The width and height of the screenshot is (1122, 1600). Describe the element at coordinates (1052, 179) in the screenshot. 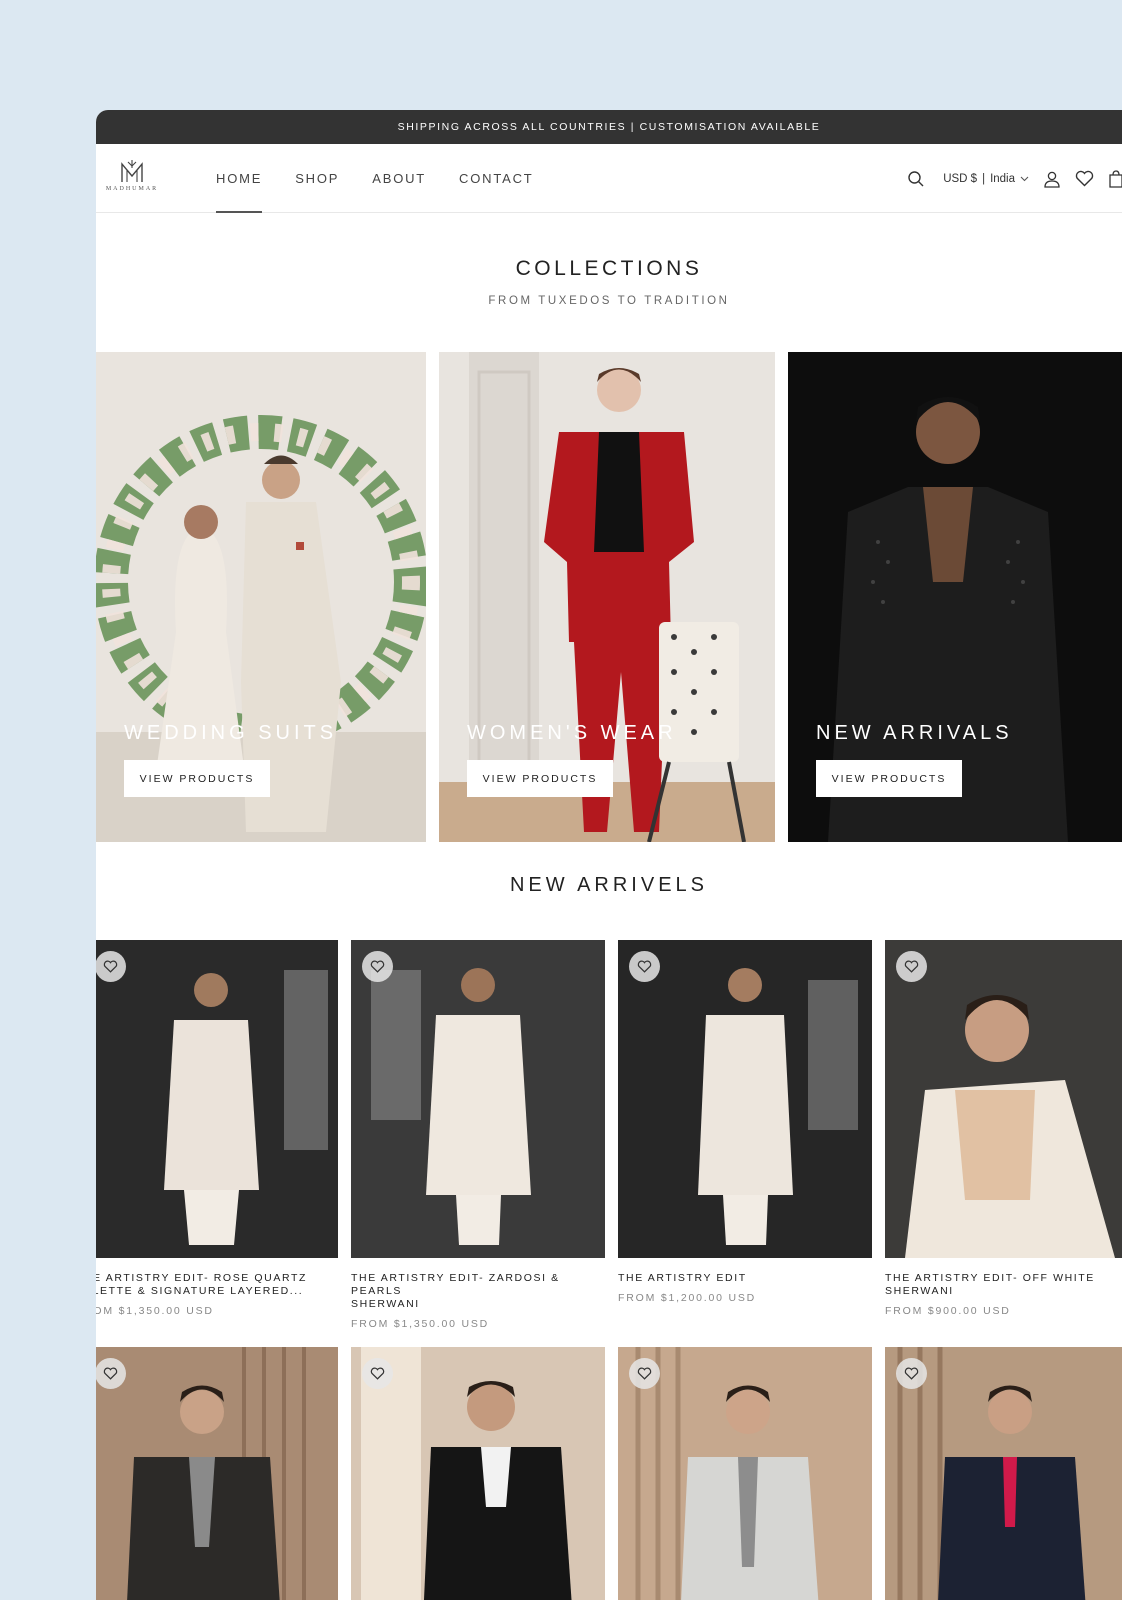

I see `account-icon` at that location.